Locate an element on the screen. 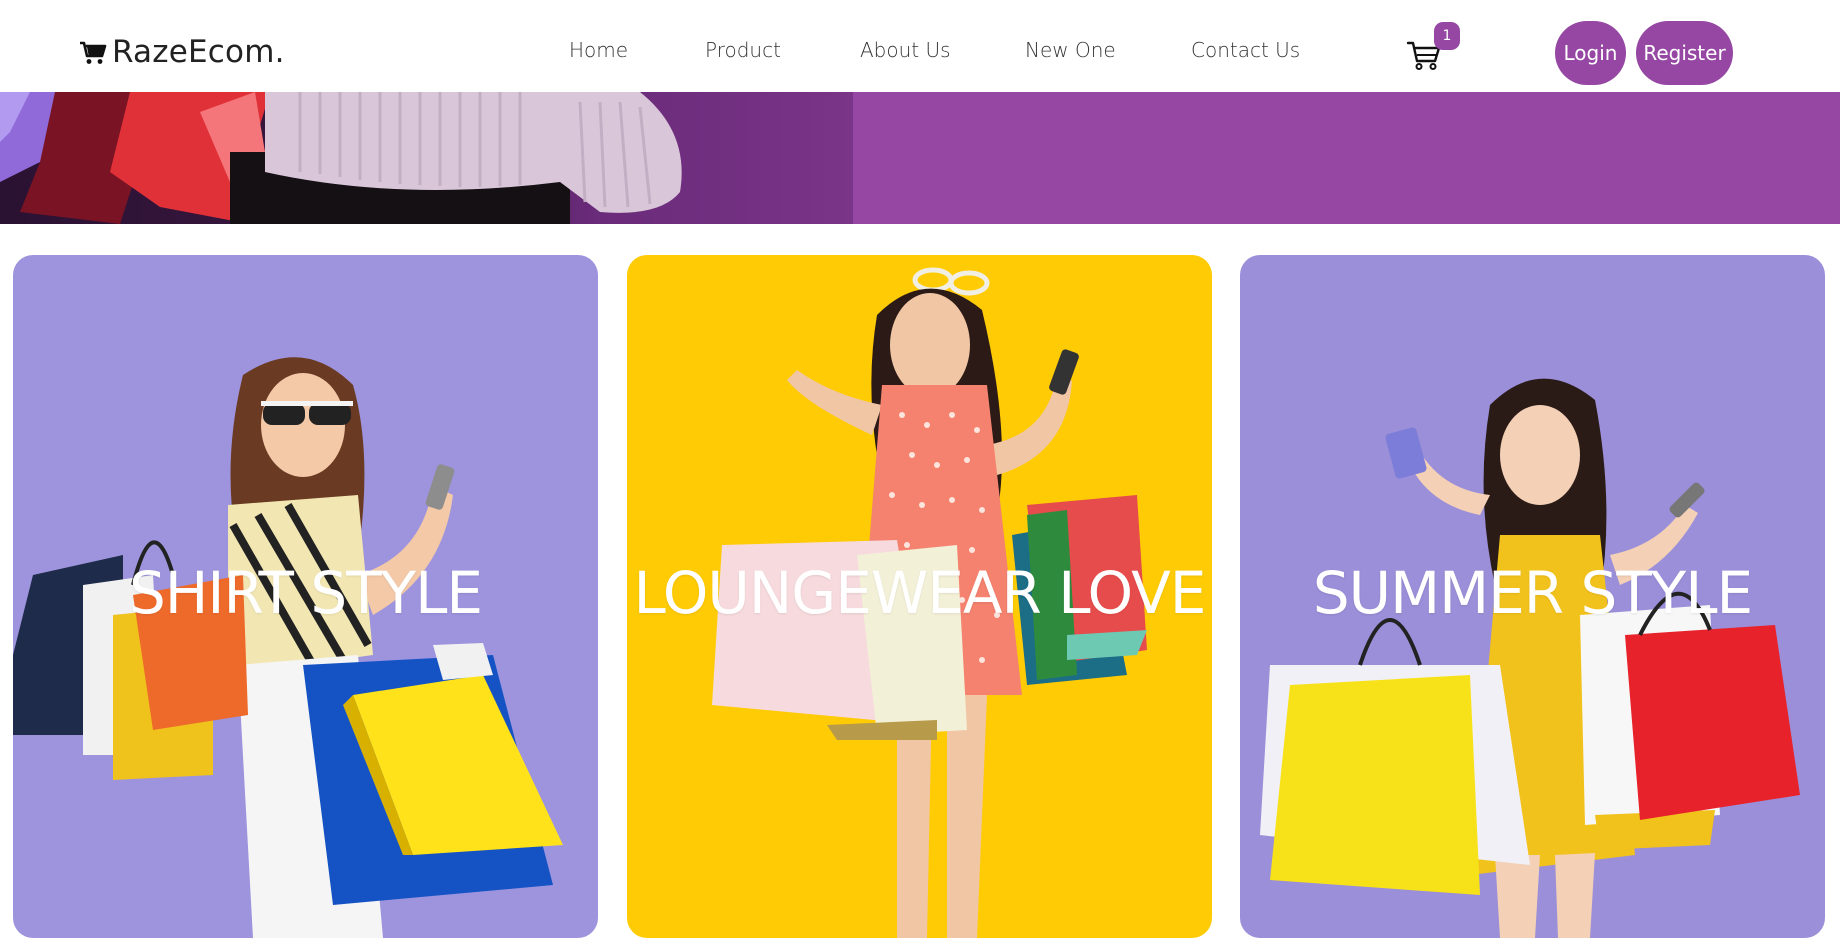 This screenshot has width=1840, height=951. login-button: Login is located at coordinates (1590, 53).